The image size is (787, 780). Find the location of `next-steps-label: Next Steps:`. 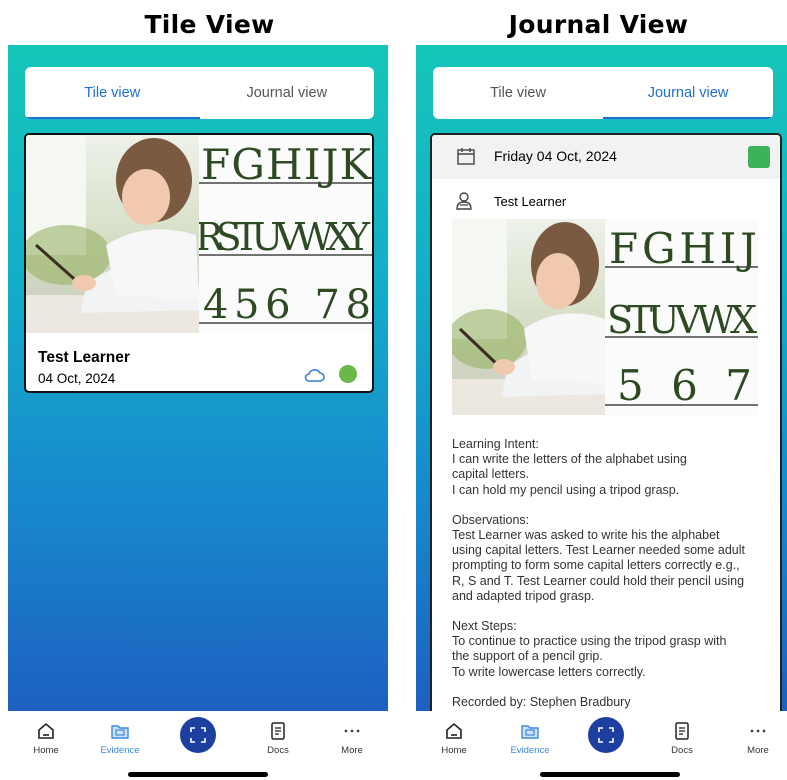

next-steps-label: Next Steps: is located at coordinates (484, 626).